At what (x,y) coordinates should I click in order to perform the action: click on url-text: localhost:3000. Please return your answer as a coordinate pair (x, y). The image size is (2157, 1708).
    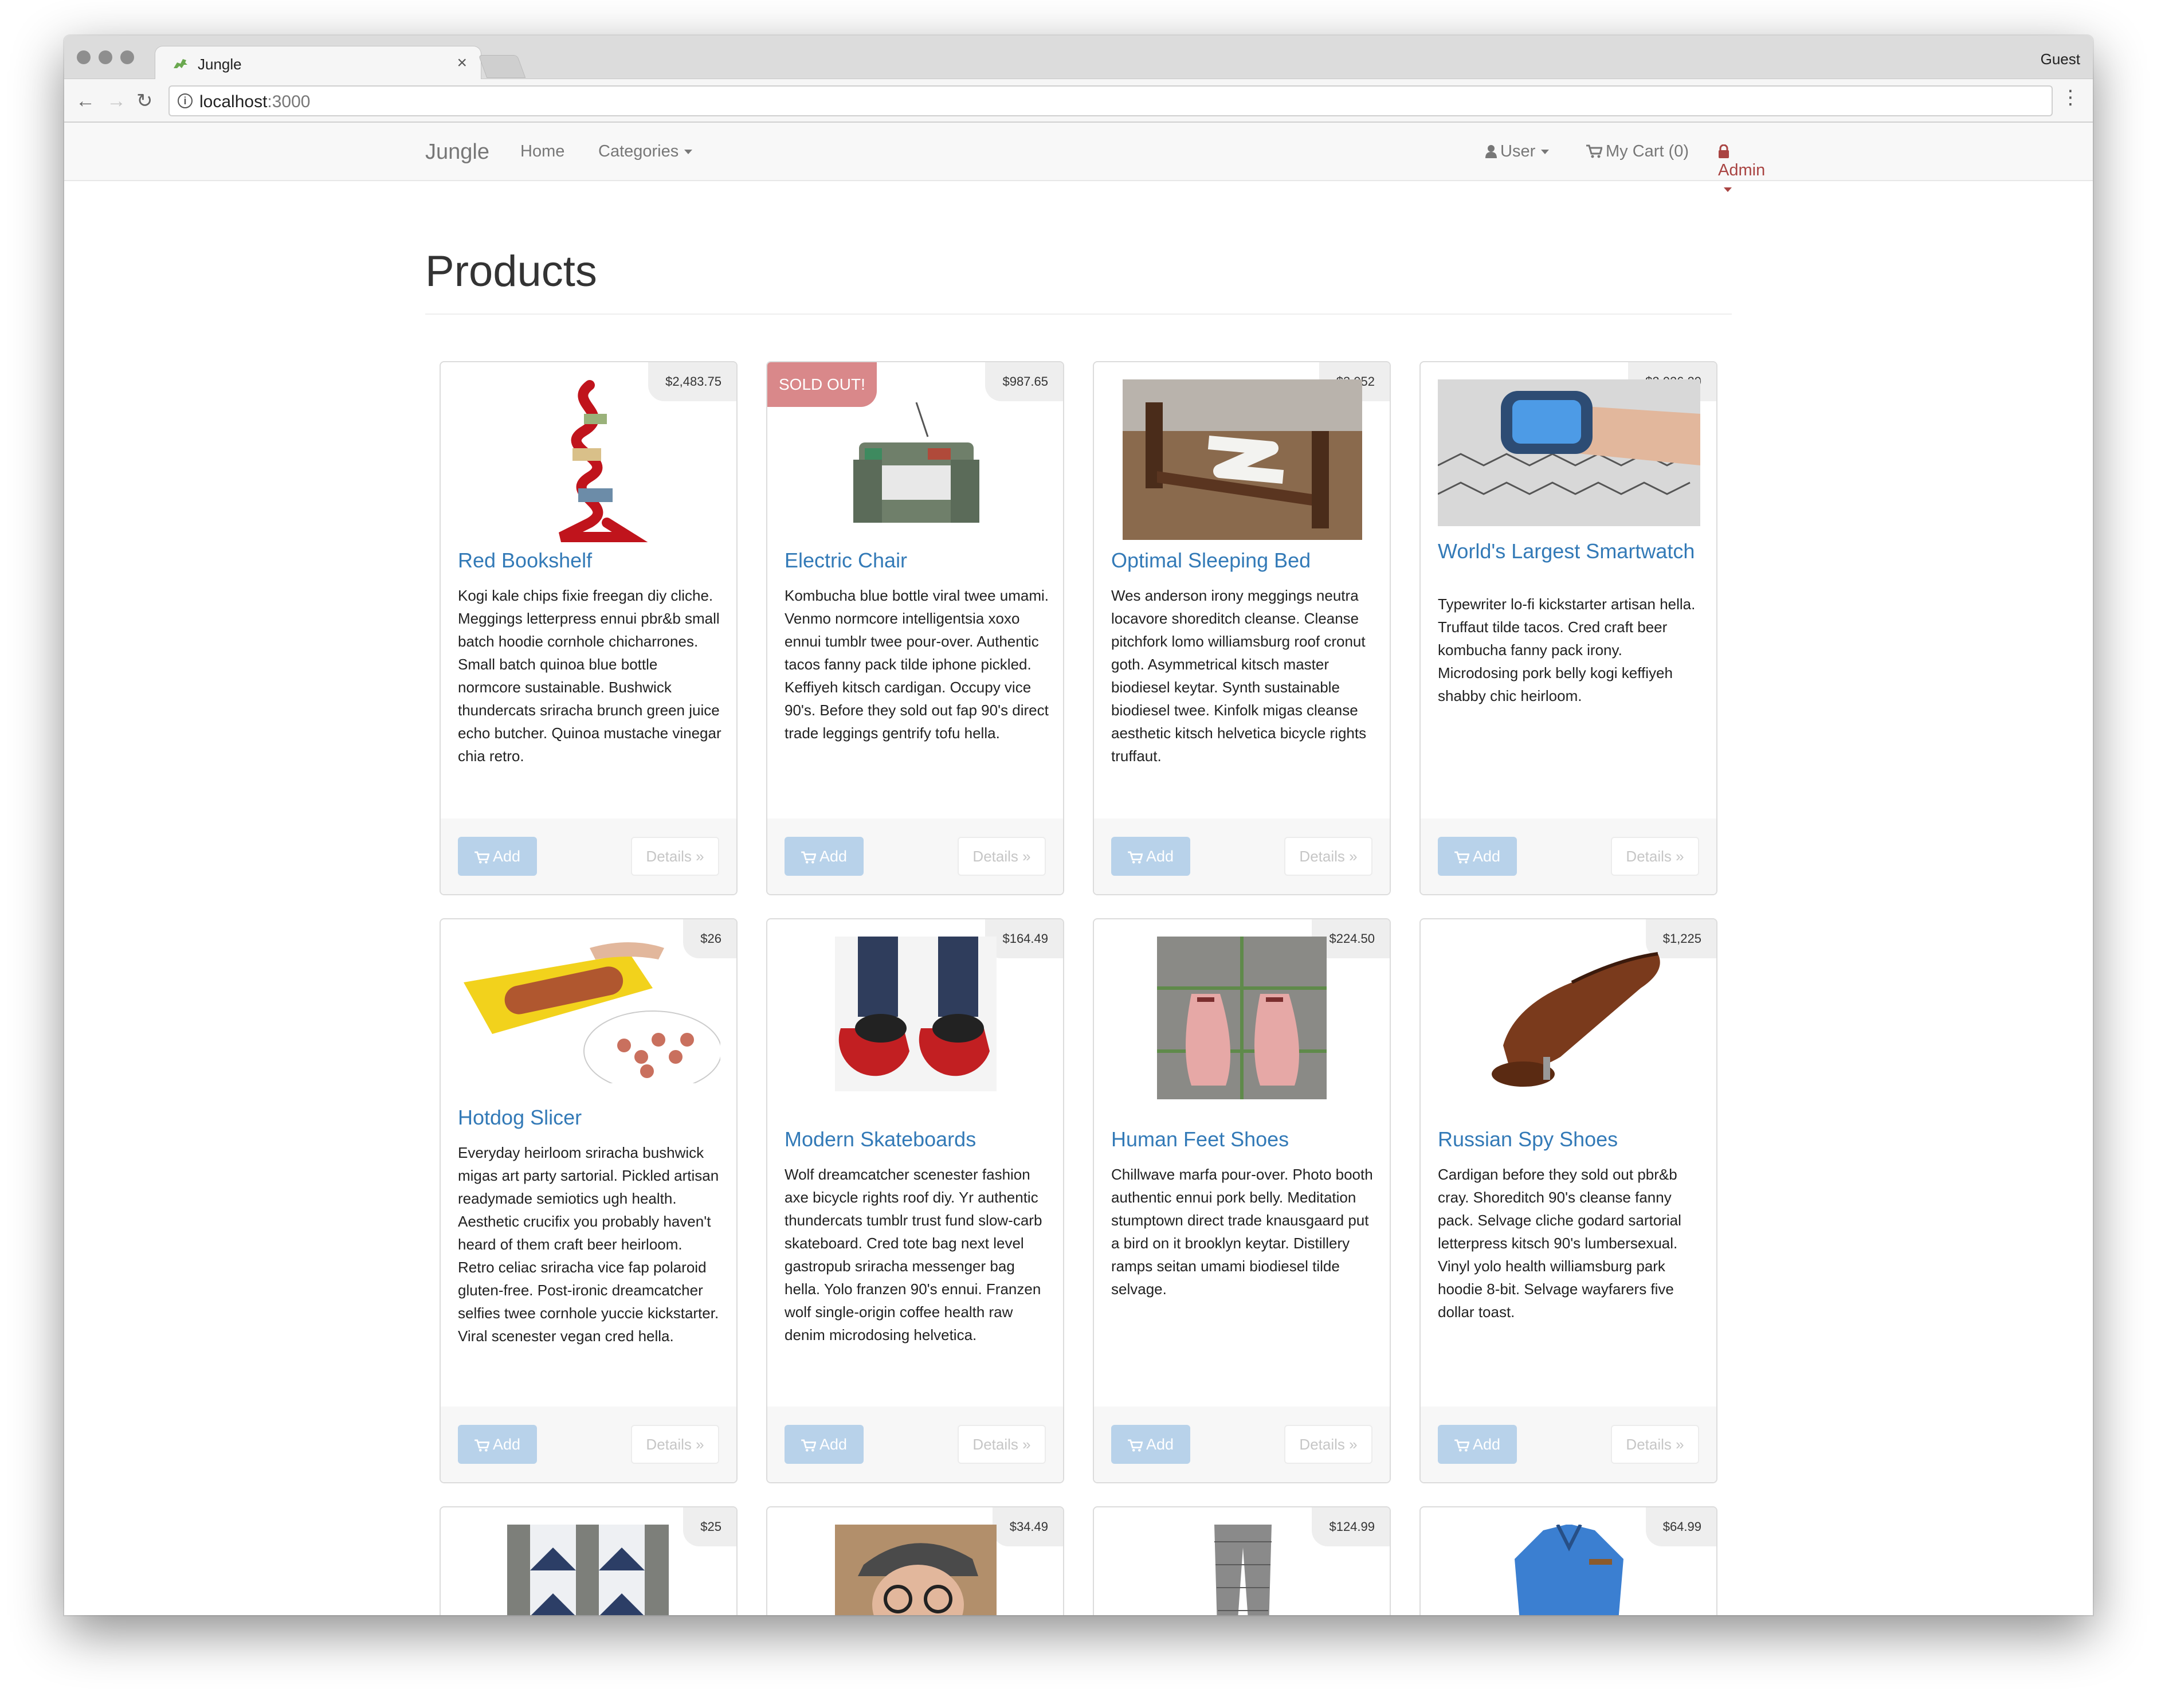
    Looking at the image, I should click on (255, 102).